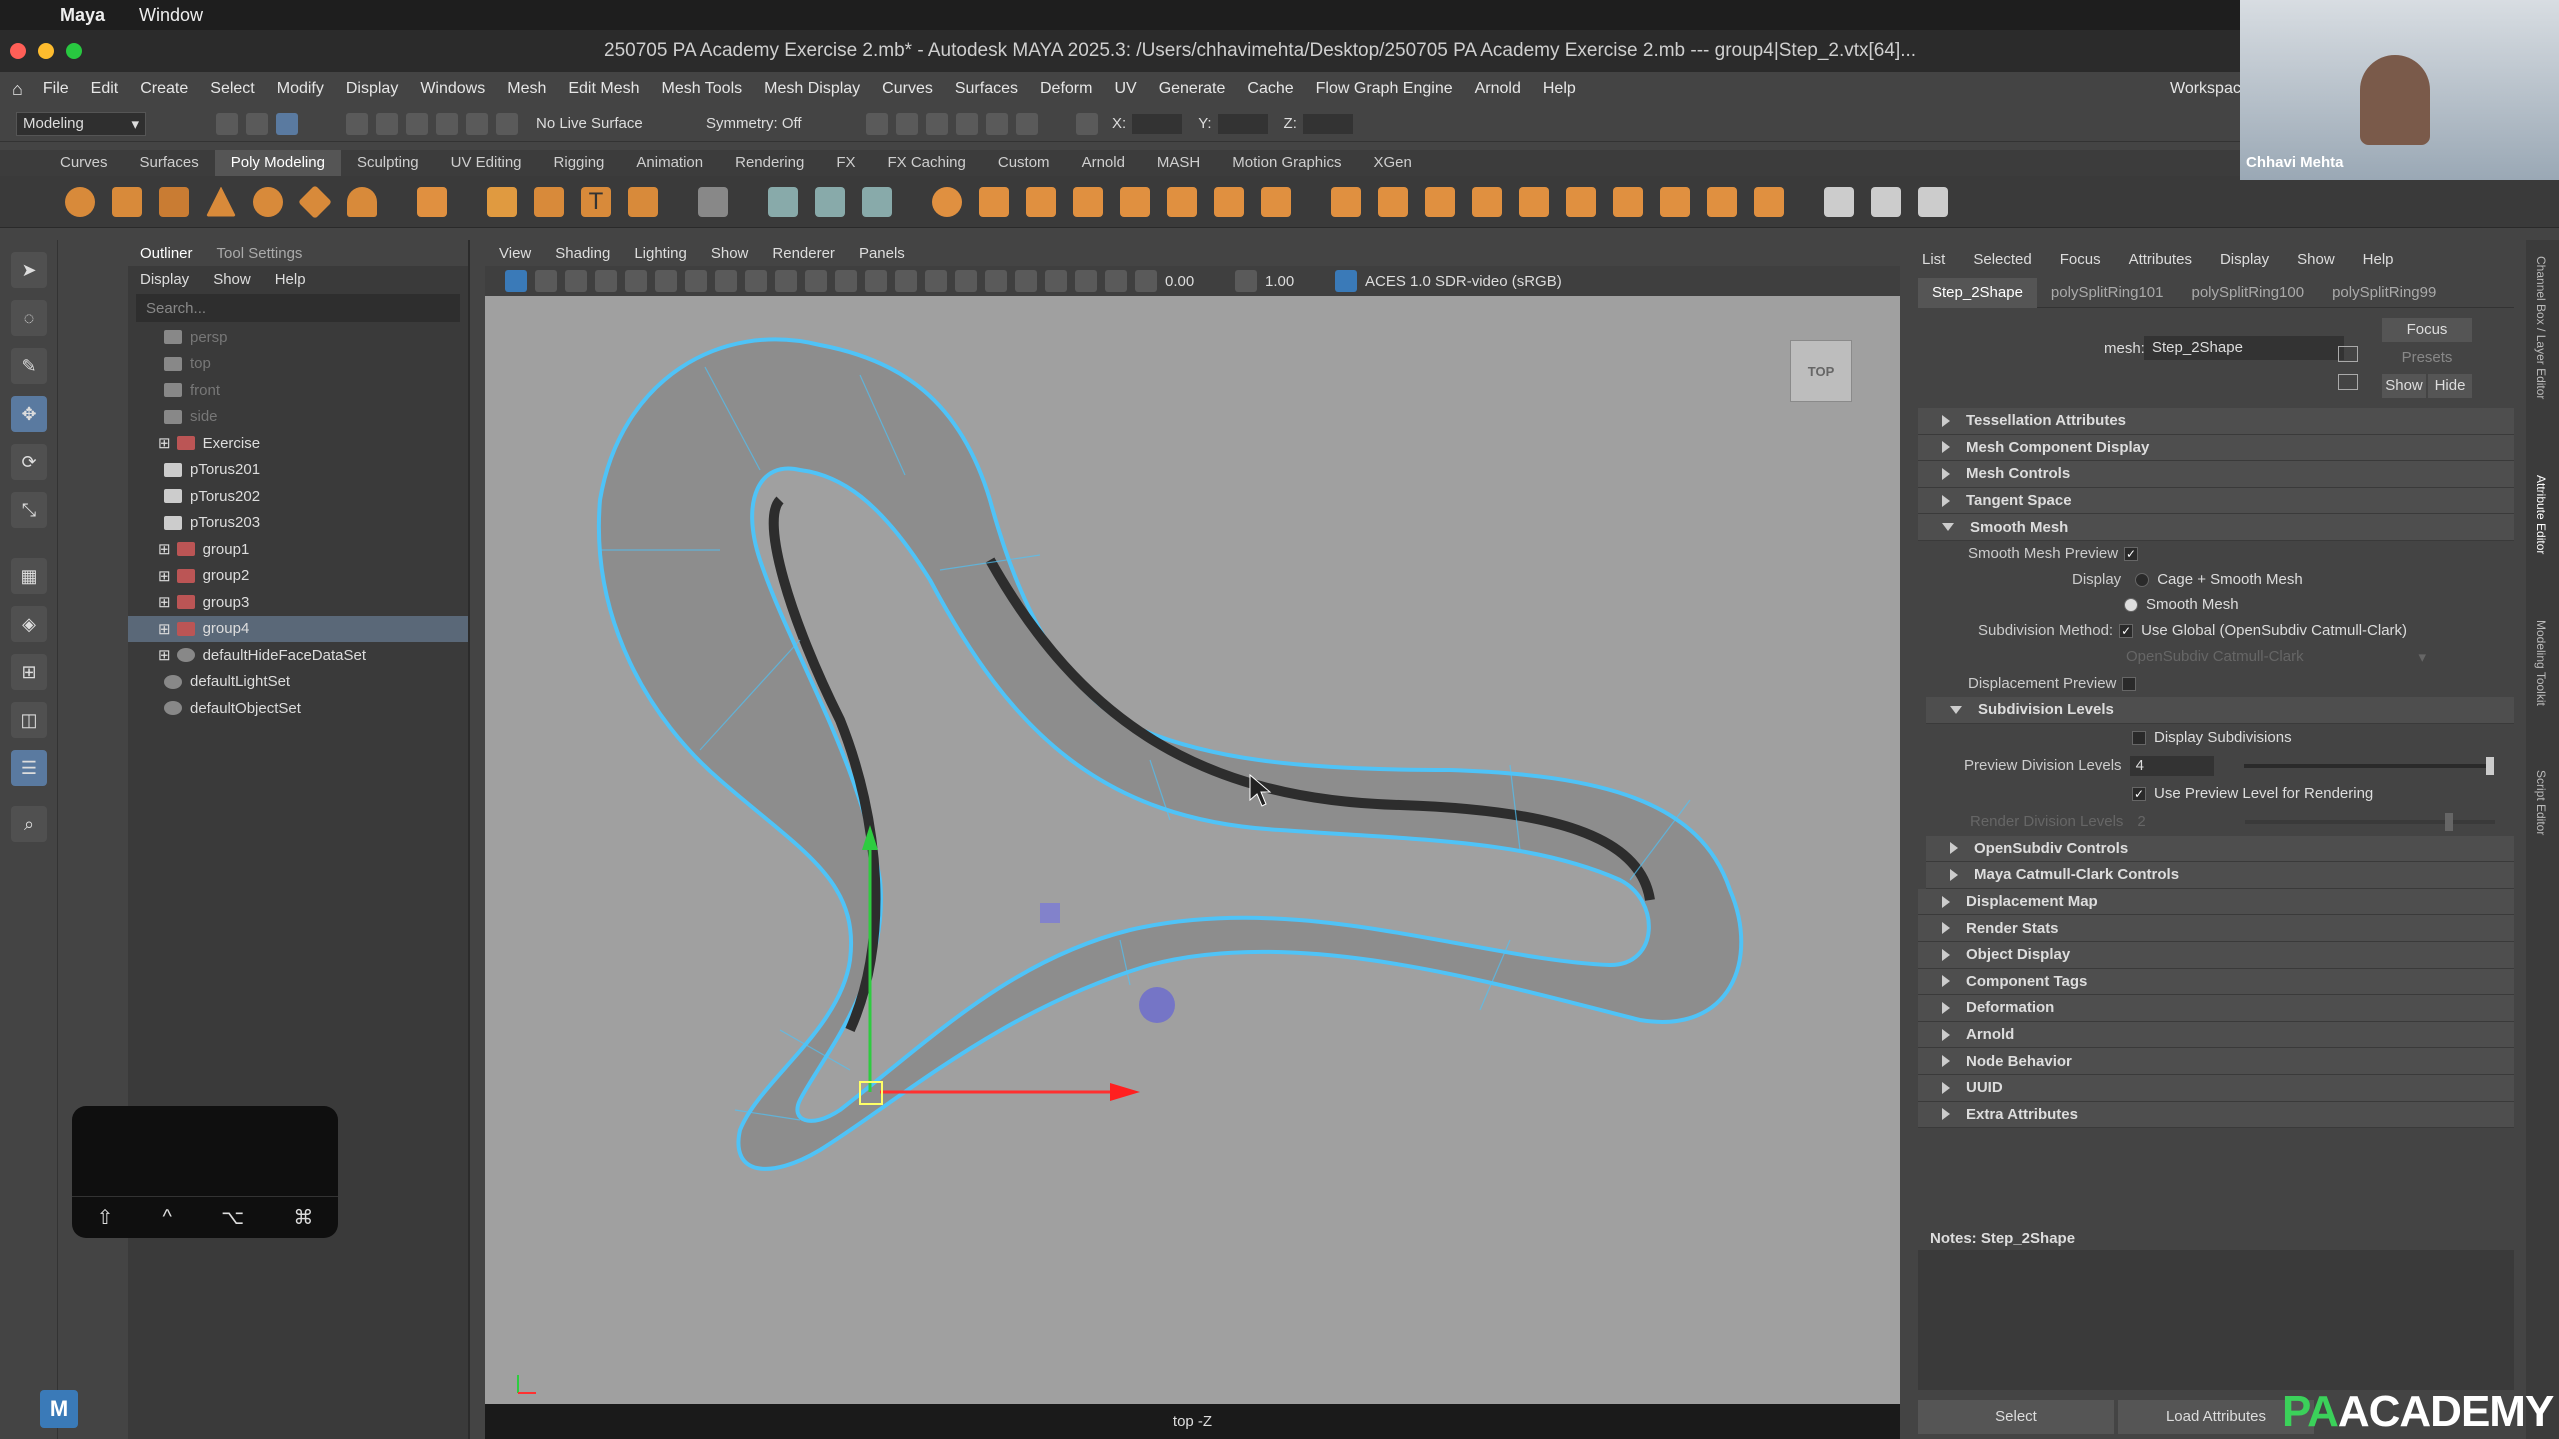  Describe the element at coordinates (2368, 765) in the screenshot. I see `preview-division-slider` at that location.